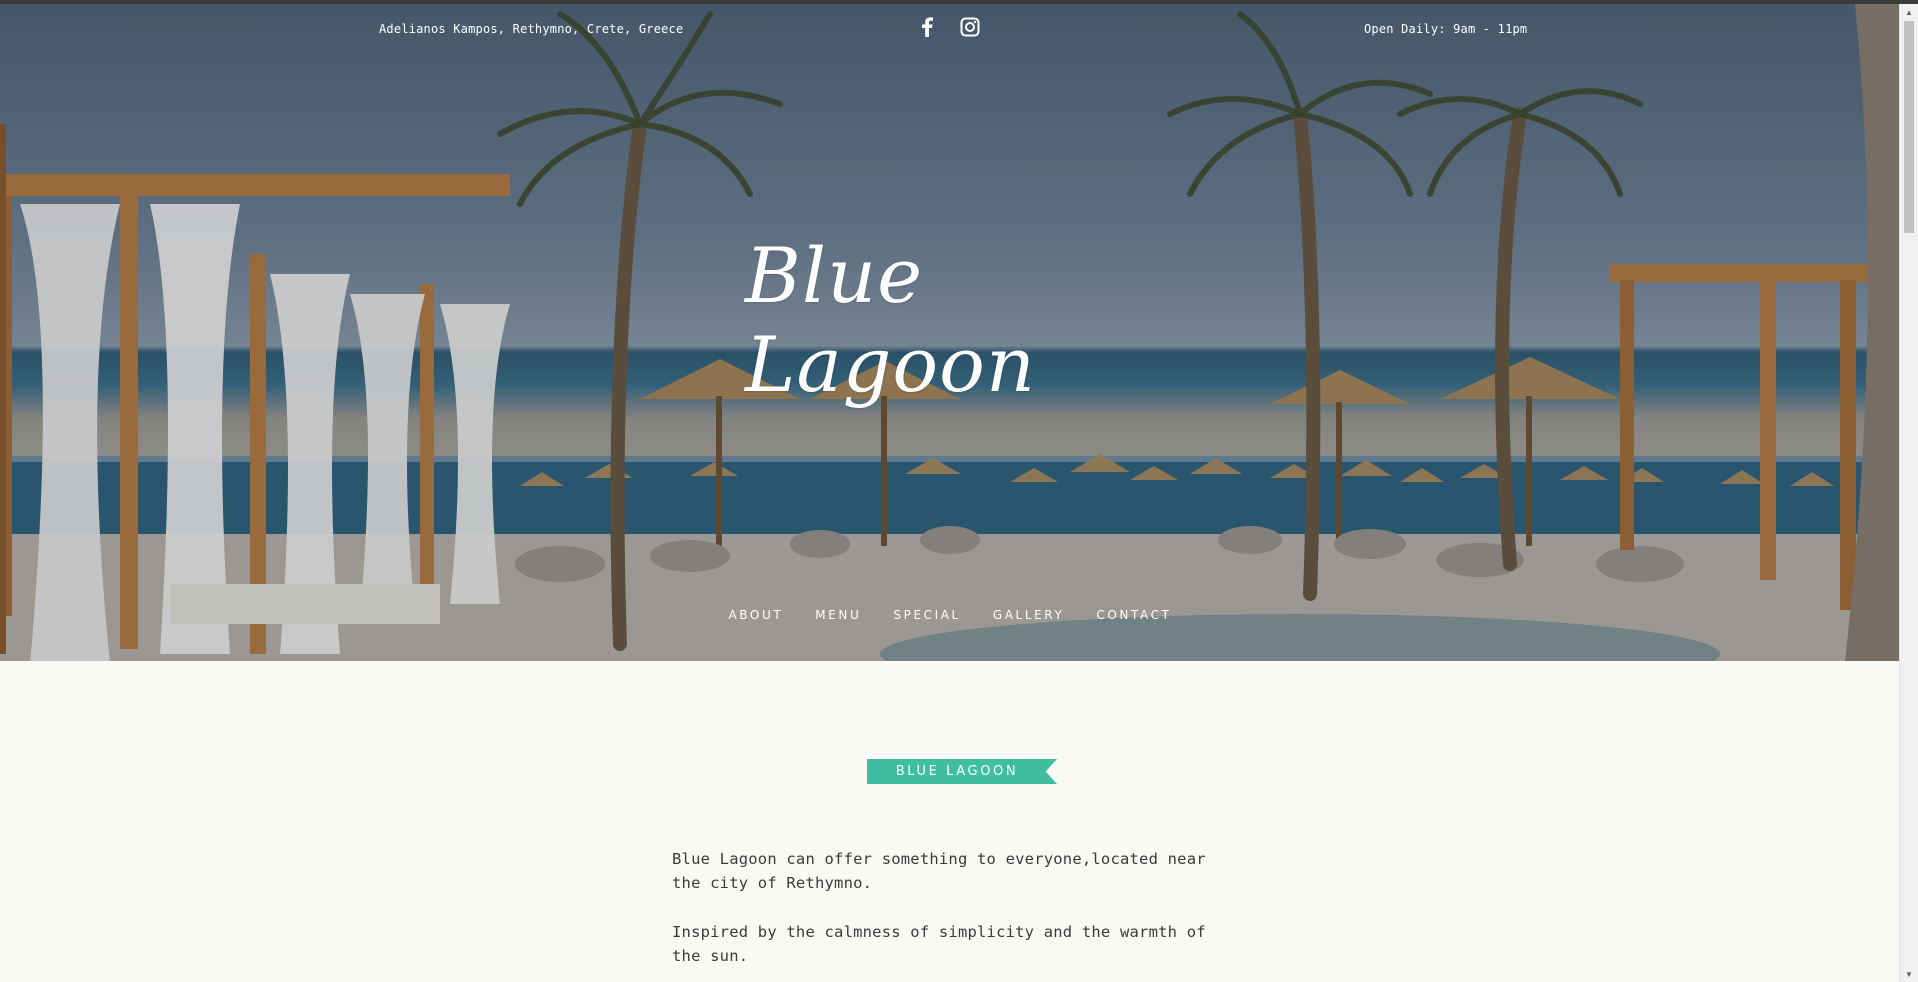  I want to click on vertical-scrollbar: ▲ ▼, so click(1908, 493).